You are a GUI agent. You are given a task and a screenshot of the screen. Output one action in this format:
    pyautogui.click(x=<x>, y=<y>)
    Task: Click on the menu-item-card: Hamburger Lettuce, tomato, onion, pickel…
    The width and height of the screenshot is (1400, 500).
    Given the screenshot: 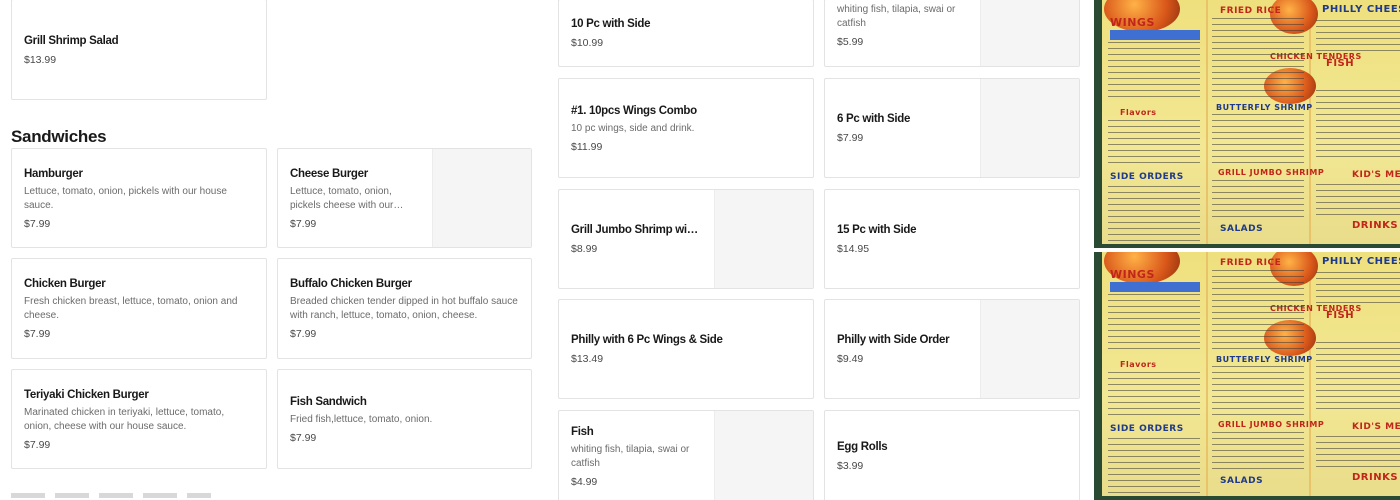 What is the action you would take?
    pyautogui.click(x=139, y=198)
    